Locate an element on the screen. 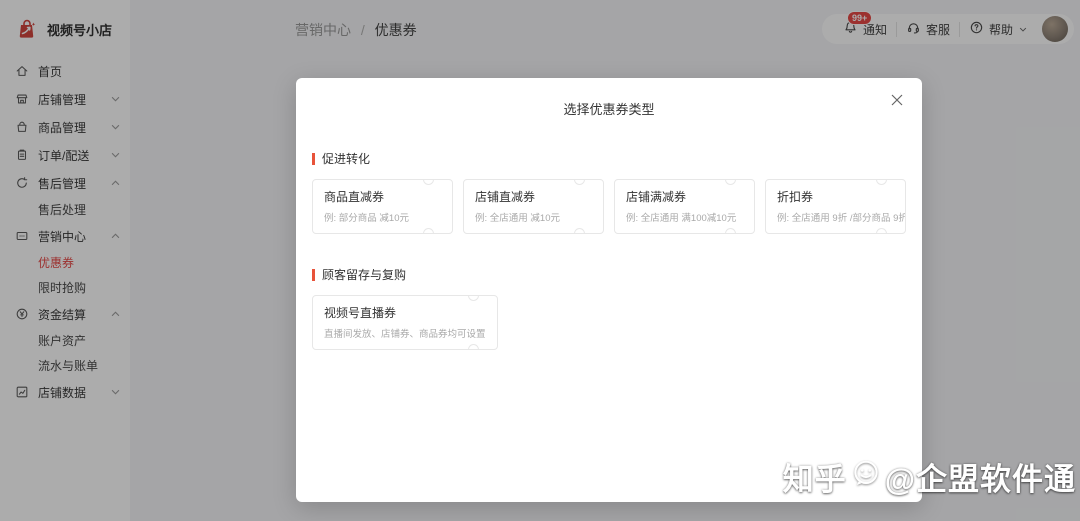 Image resolution: width=1080 pixels, height=521 pixels. coupon-card-livestream-coupon: 视频号直播券 直播间发放、店铺券、商品券均可设置 is located at coordinates (405, 322).